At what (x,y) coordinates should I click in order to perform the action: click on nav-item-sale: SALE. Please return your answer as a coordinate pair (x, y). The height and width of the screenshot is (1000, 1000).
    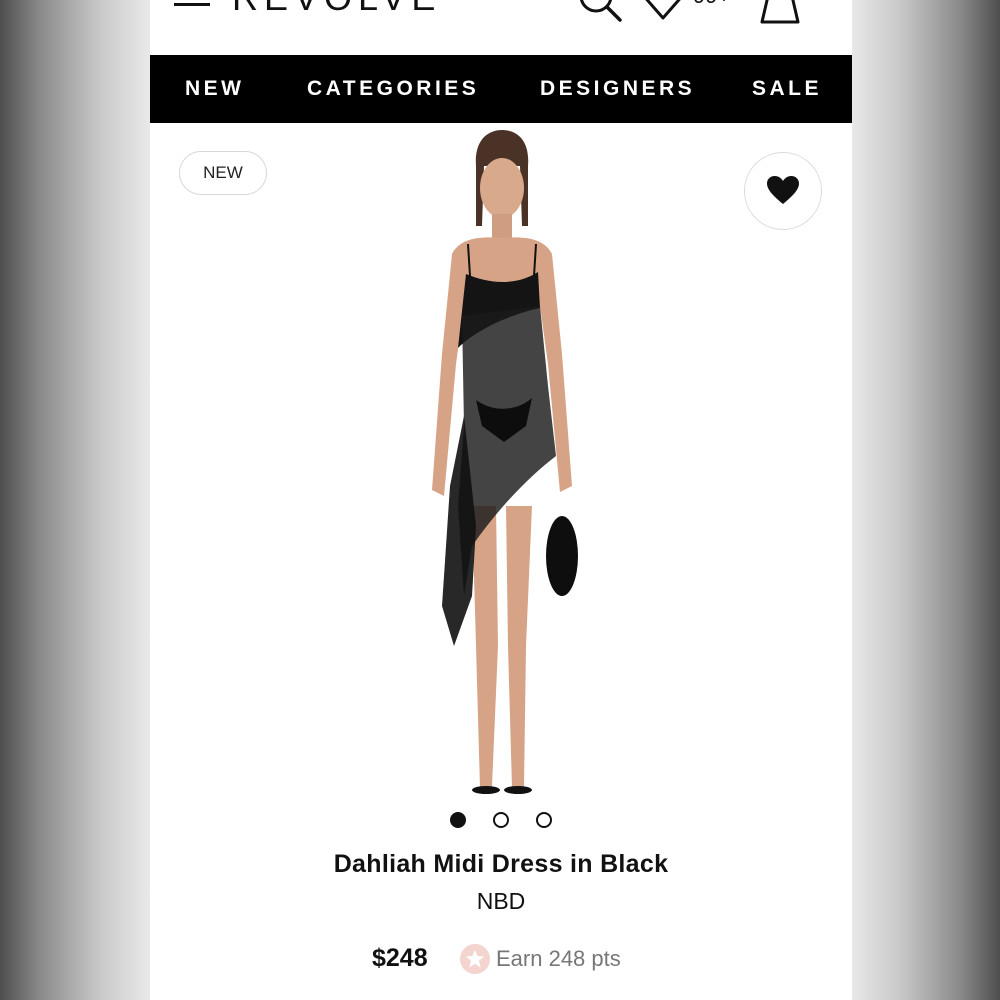
    Looking at the image, I should click on (787, 89).